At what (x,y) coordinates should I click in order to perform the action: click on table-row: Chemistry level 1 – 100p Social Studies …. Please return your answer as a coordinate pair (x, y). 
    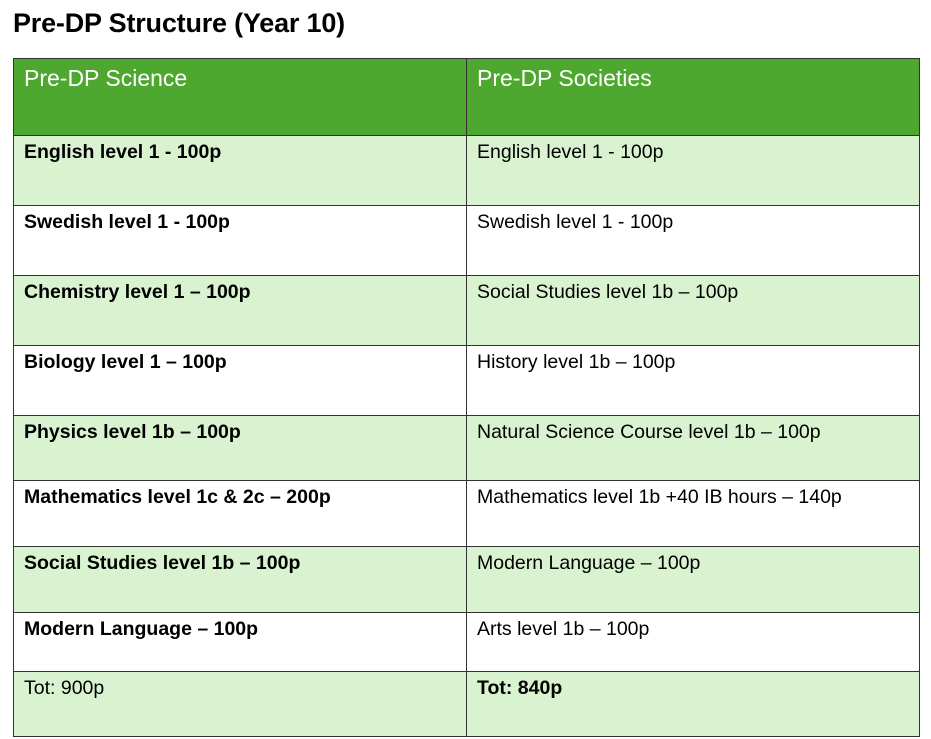
    Looking at the image, I should click on (466, 310).